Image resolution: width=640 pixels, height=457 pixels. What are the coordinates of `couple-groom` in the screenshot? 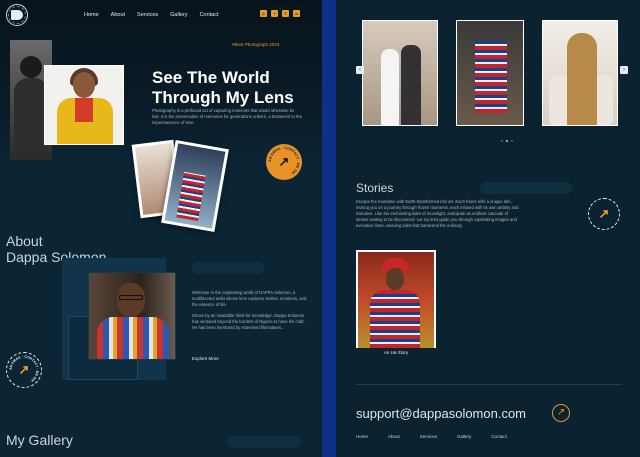 It's located at (411, 85).